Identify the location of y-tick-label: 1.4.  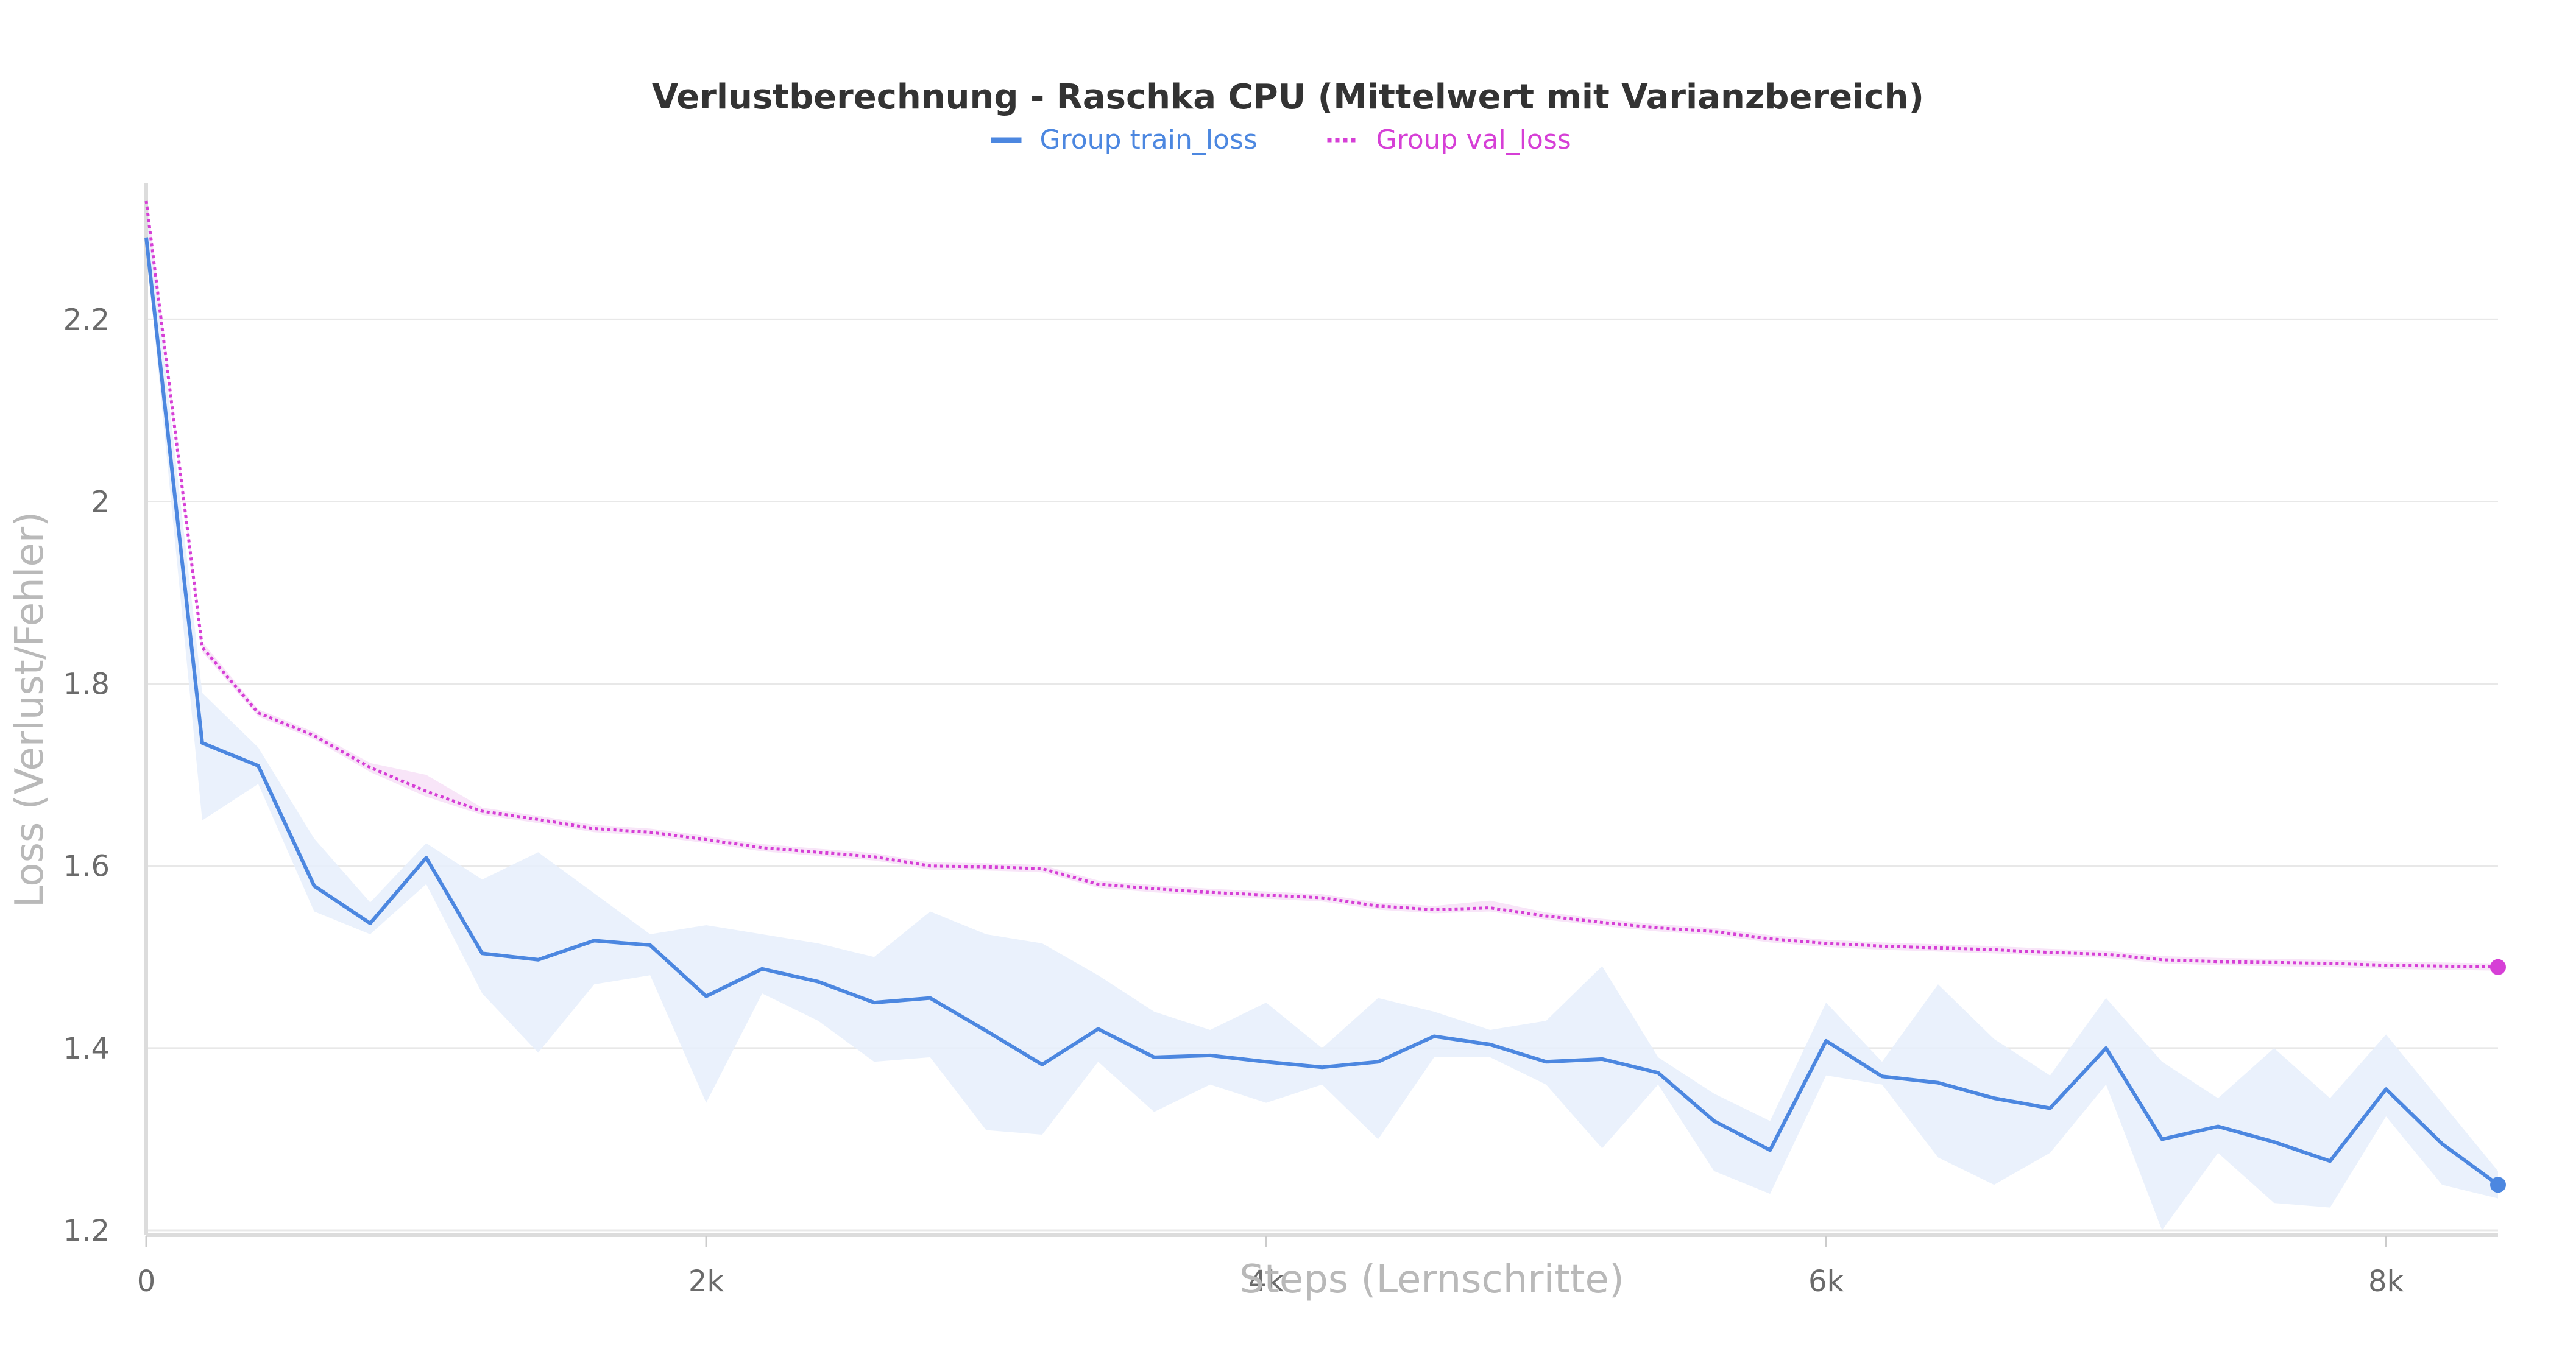
(86, 1049).